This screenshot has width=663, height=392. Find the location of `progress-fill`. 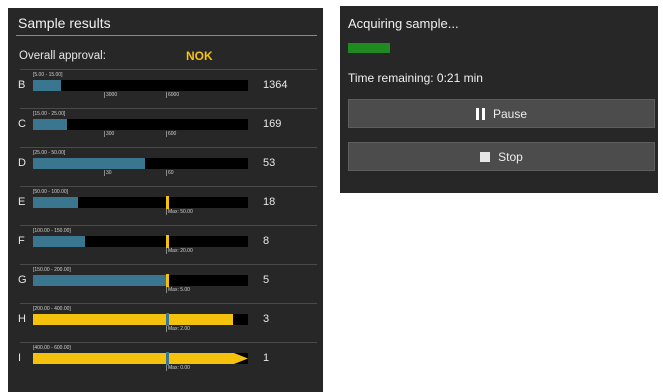

progress-fill is located at coordinates (369, 48).